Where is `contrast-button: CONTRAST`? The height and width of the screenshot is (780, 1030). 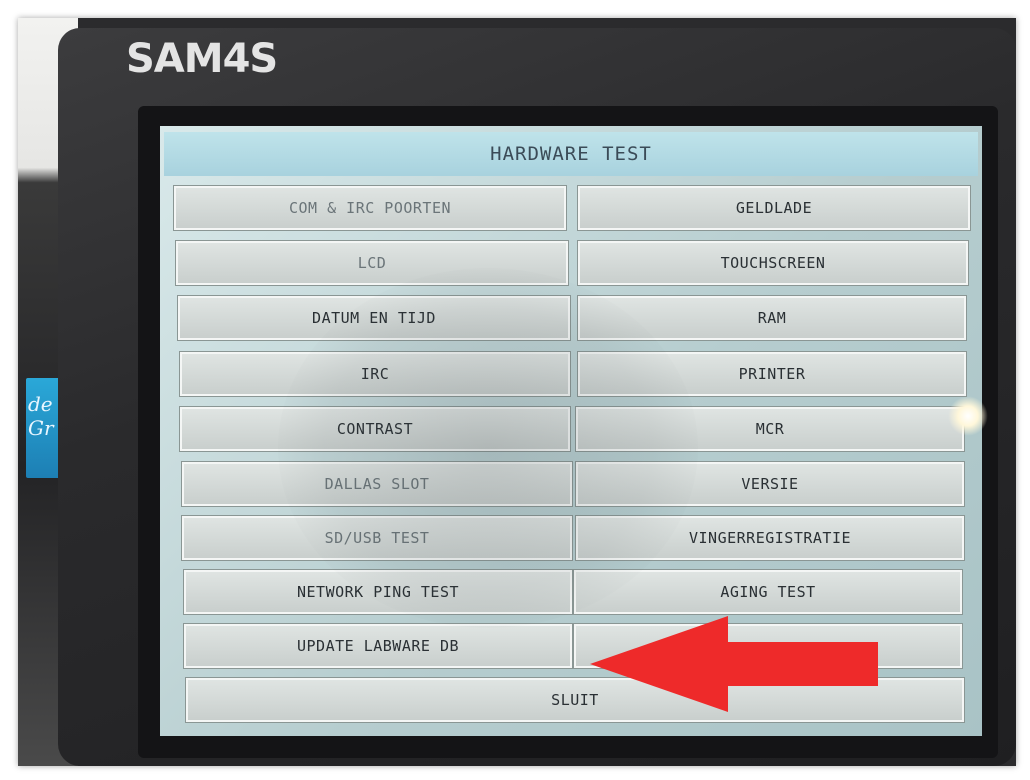
contrast-button: CONTRAST is located at coordinates (375, 429).